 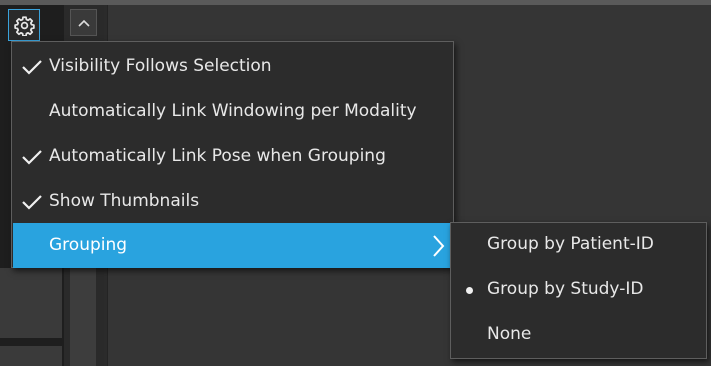 What do you see at coordinates (469, 290) in the screenshot?
I see `radio-dot-icon` at bounding box center [469, 290].